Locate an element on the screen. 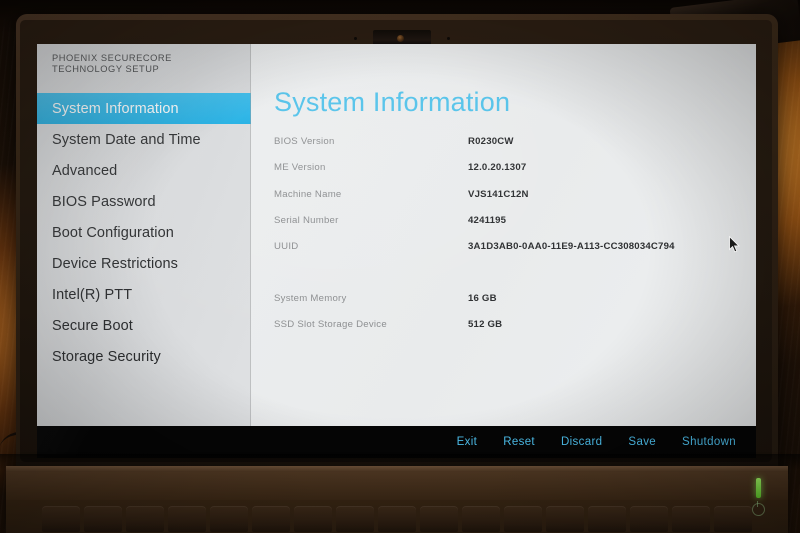 The image size is (800, 533). sidebar-item-system-date-and-time: System Date and Time is located at coordinates (144, 139).